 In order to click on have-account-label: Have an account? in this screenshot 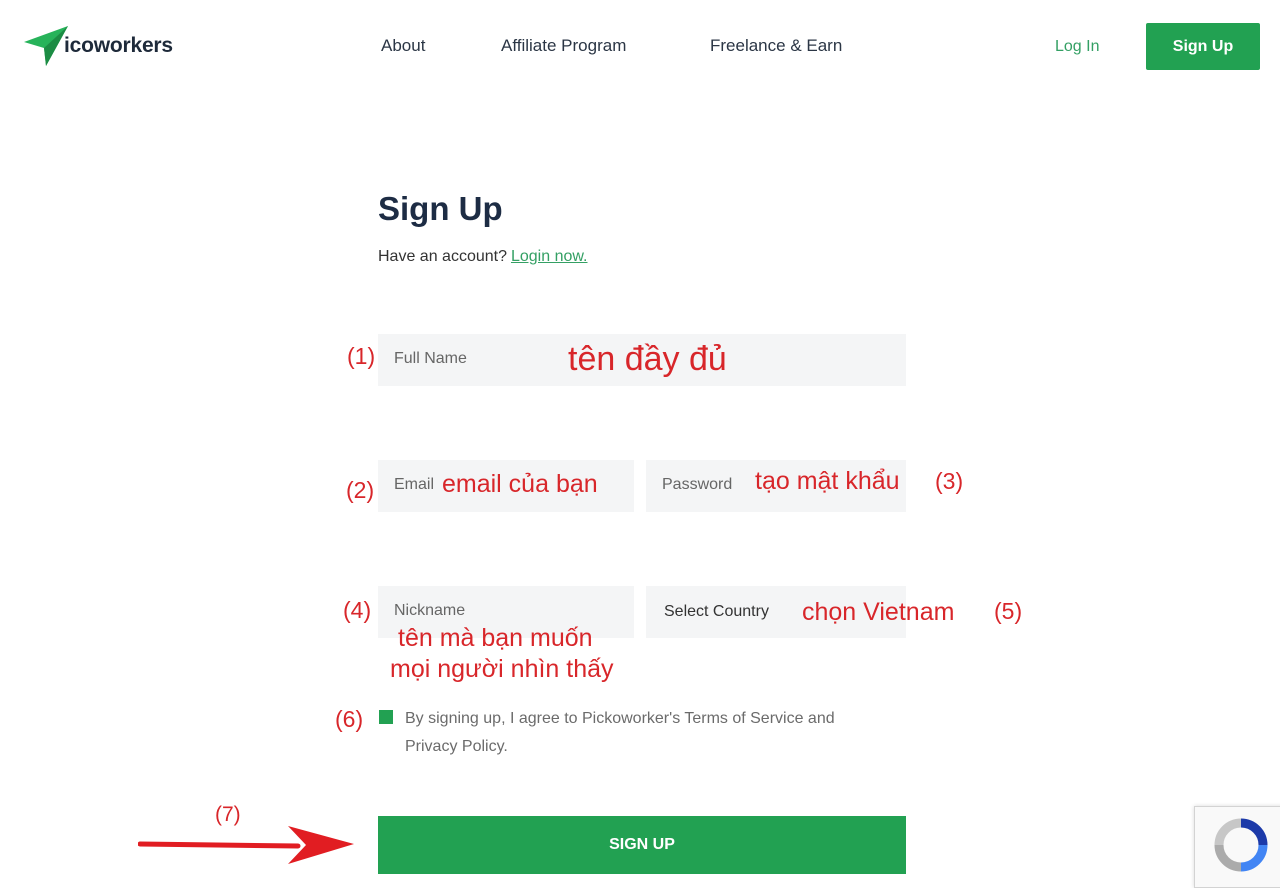, I will do `click(442, 256)`.